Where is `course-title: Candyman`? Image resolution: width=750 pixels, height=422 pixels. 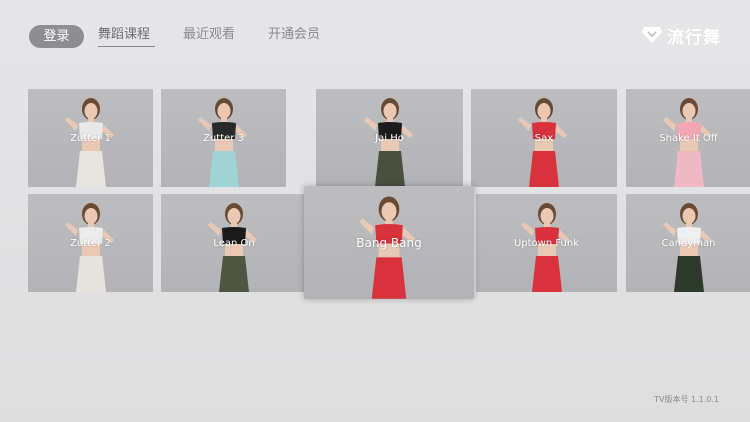 course-title: Candyman is located at coordinates (688, 243).